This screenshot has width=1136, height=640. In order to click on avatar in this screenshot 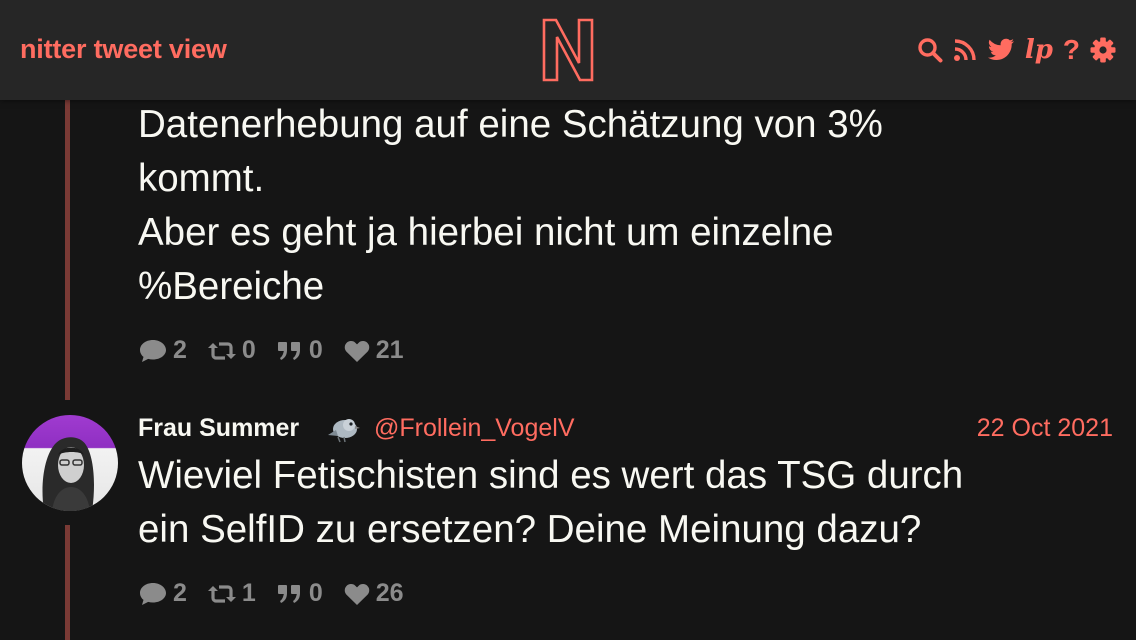, I will do `click(70, 463)`.